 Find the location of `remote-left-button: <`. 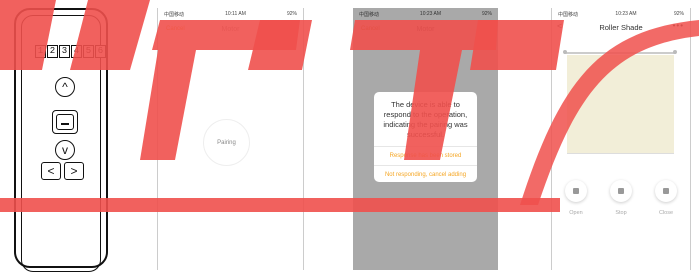

remote-left-button: < is located at coordinates (51, 171).